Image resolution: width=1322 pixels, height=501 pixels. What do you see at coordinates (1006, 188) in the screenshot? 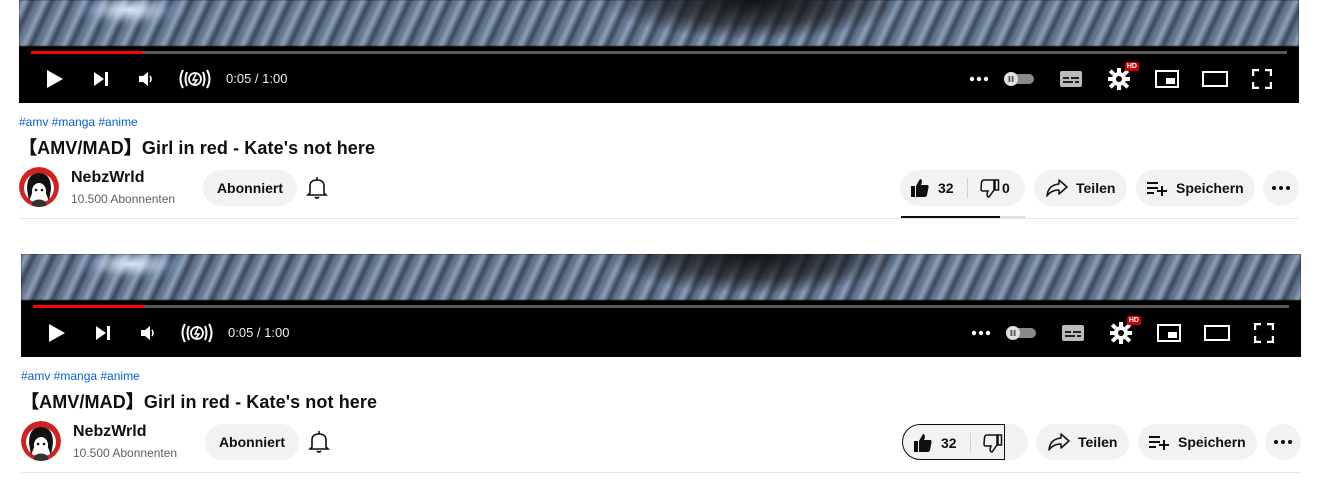
I see `dislike-count: 0` at bounding box center [1006, 188].